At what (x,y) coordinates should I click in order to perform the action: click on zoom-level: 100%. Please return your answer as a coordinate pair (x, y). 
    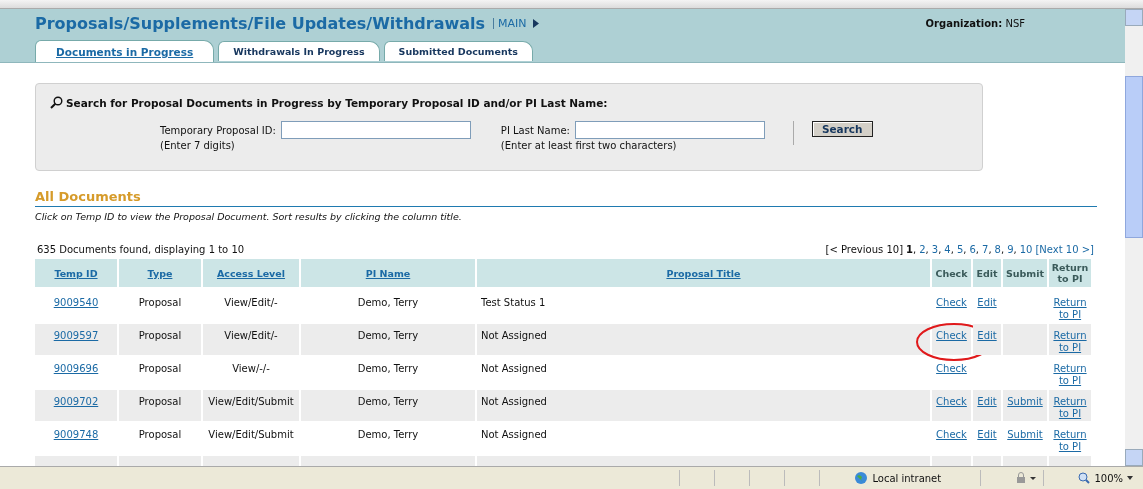
    Looking at the image, I should click on (1108, 478).